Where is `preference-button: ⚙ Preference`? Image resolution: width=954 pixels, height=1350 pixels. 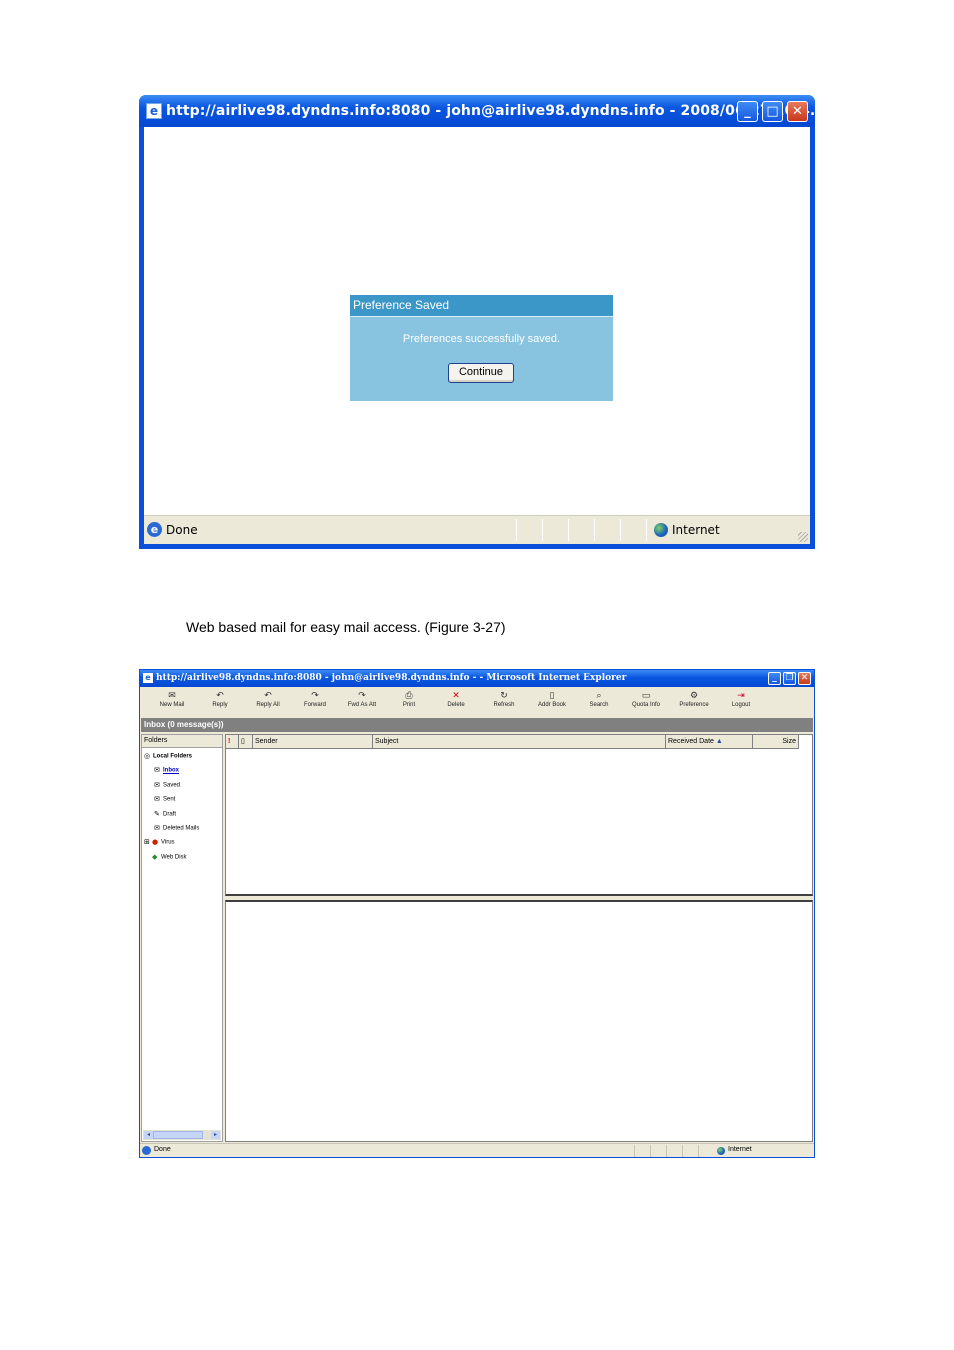
preference-button: ⚙ Preference is located at coordinates (694, 699).